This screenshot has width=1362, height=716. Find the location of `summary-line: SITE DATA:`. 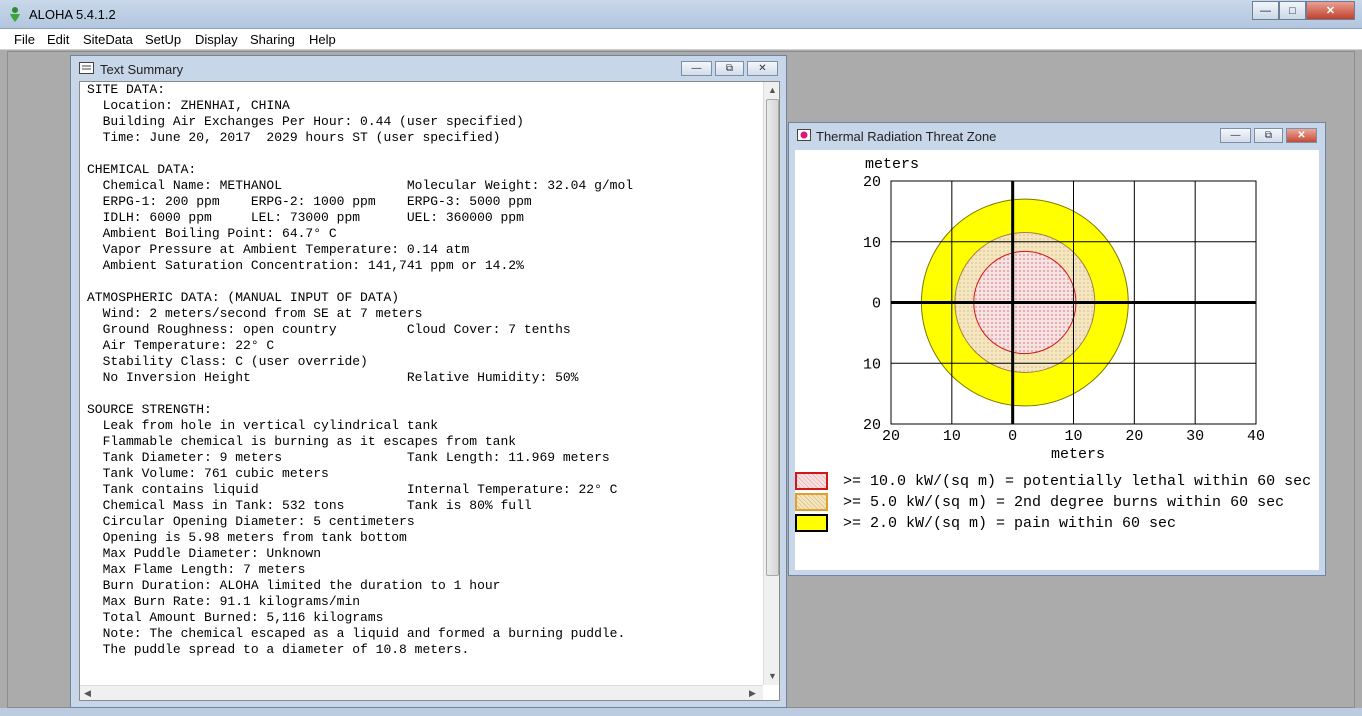

summary-line: SITE DATA: is located at coordinates (126, 89).